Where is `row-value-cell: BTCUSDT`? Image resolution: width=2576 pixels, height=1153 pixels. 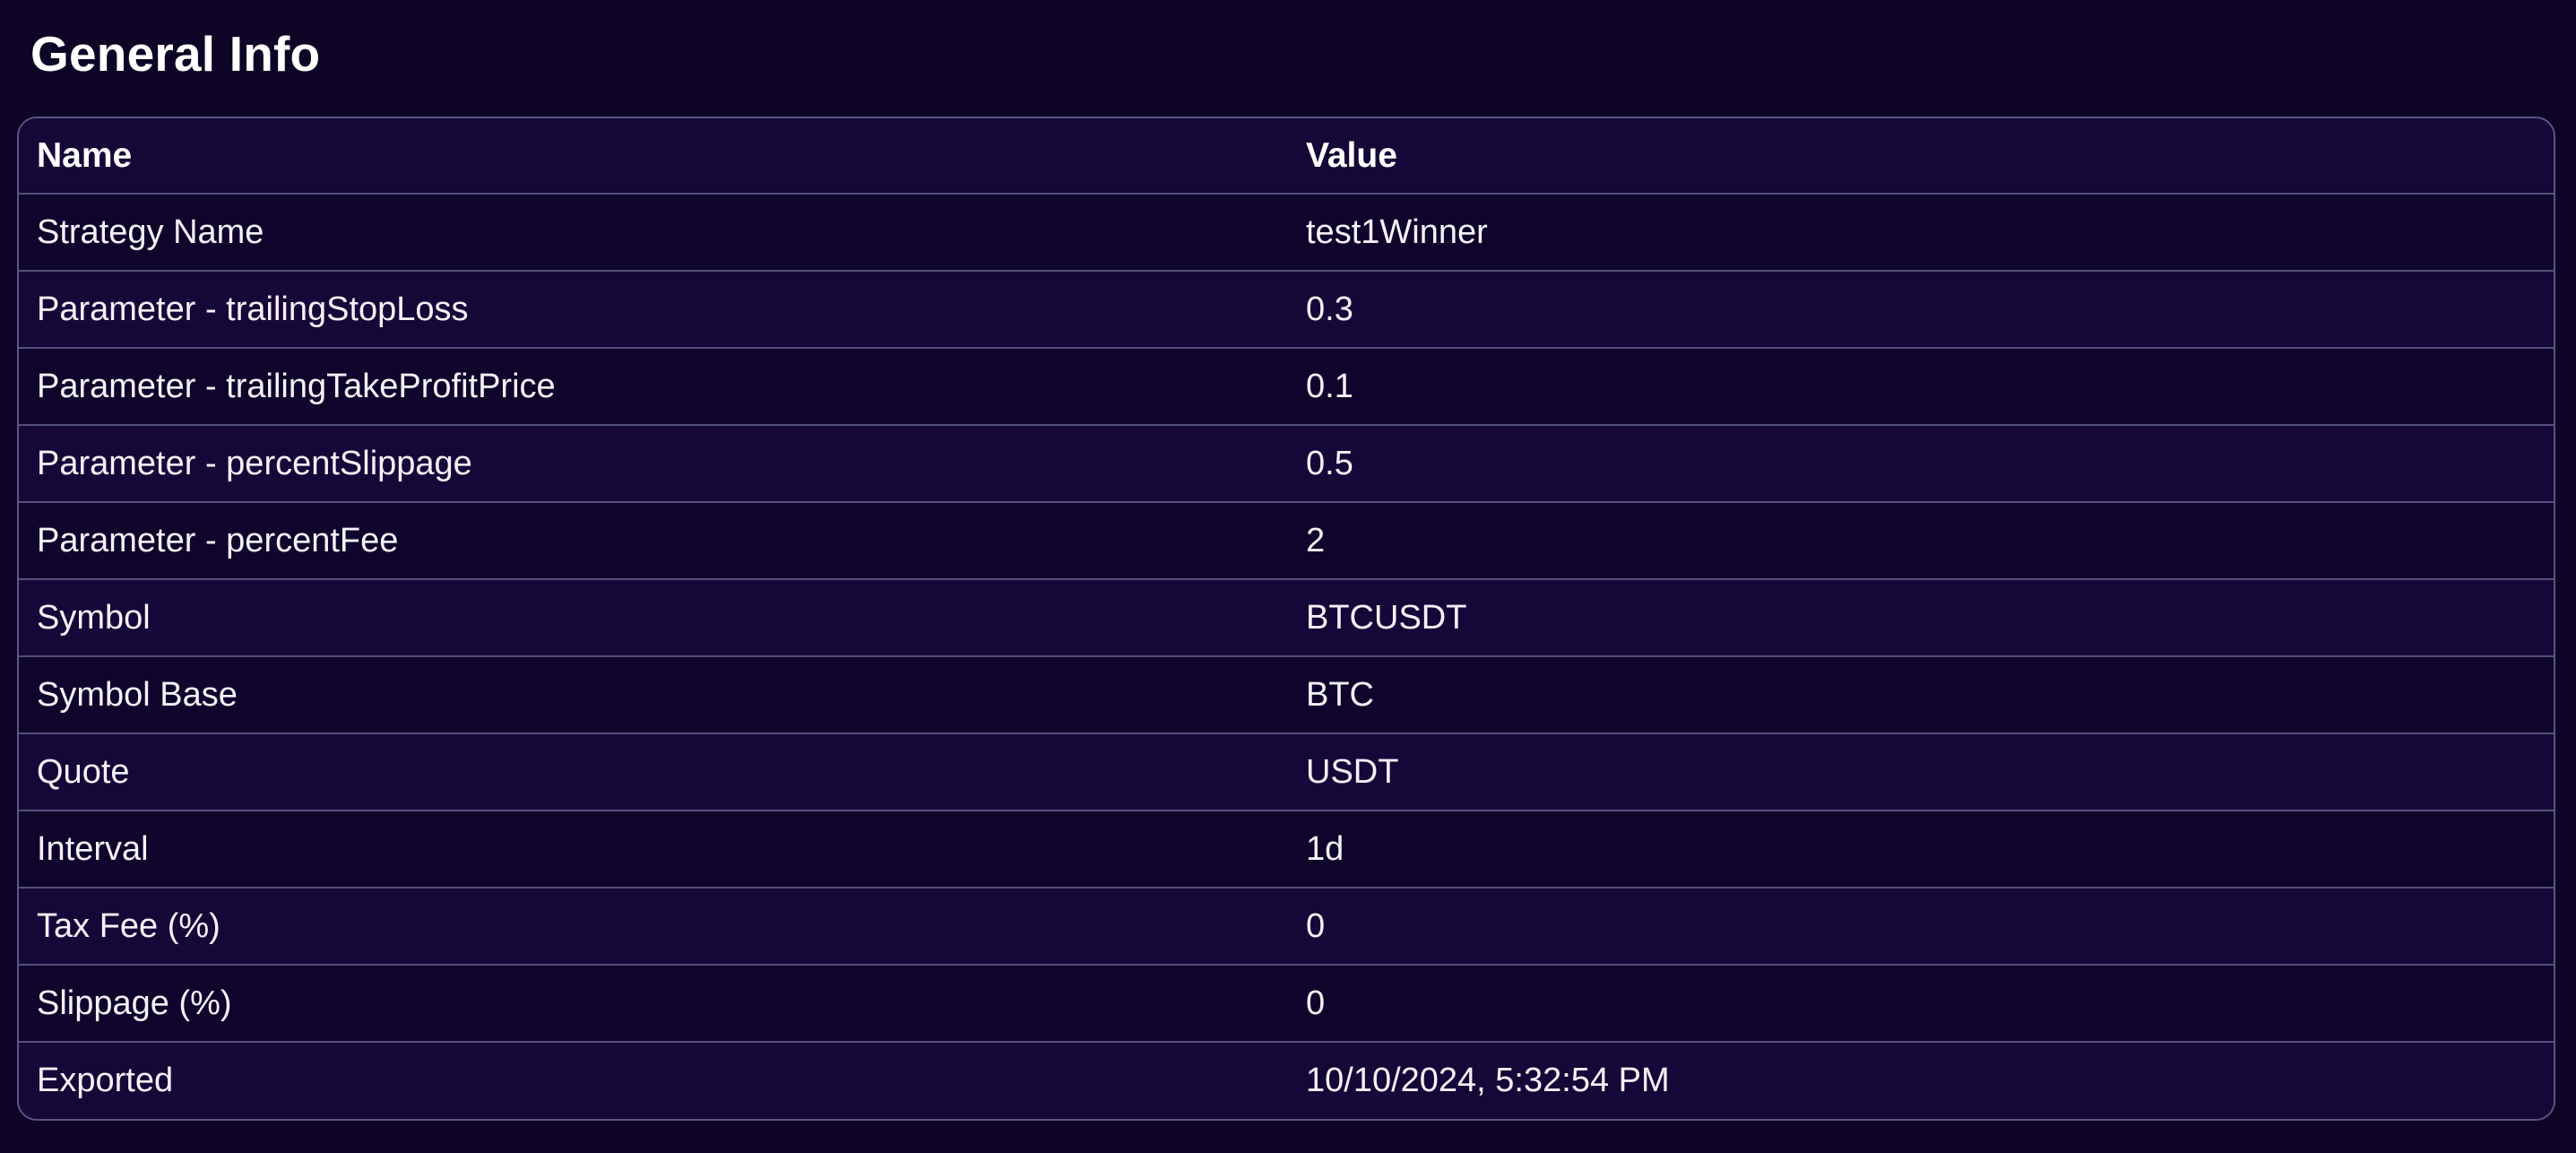
row-value-cell: BTCUSDT is located at coordinates (1386, 617).